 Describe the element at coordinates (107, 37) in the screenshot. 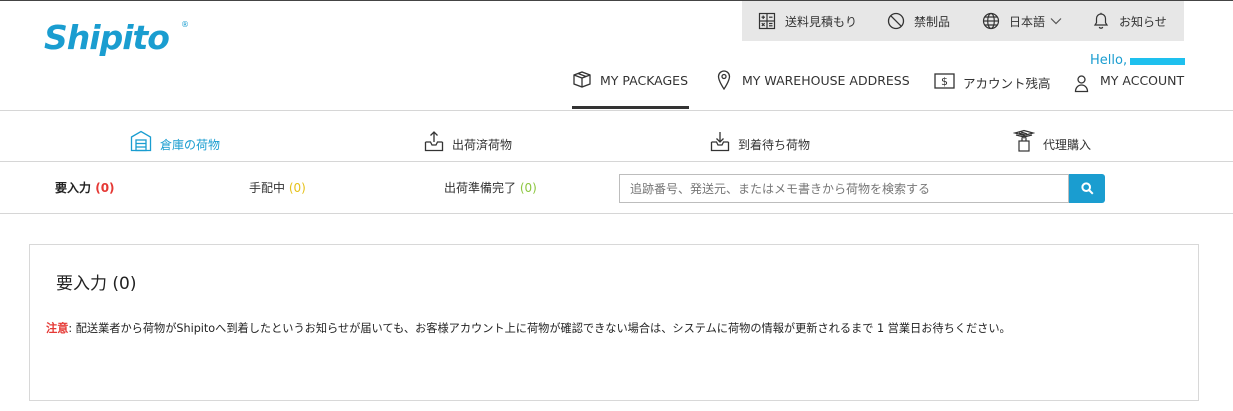

I see `logo-text: Shipito` at that location.